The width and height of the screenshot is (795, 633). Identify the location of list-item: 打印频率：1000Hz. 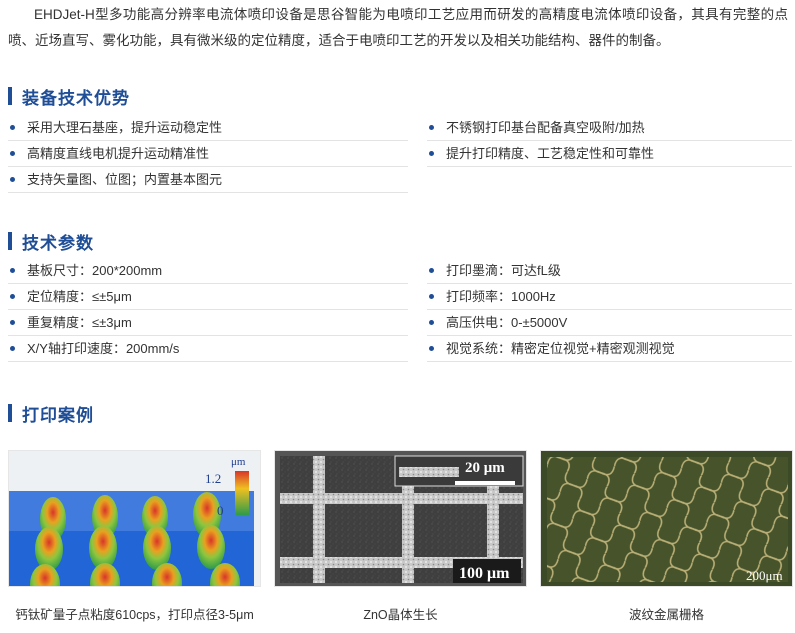
(609, 297).